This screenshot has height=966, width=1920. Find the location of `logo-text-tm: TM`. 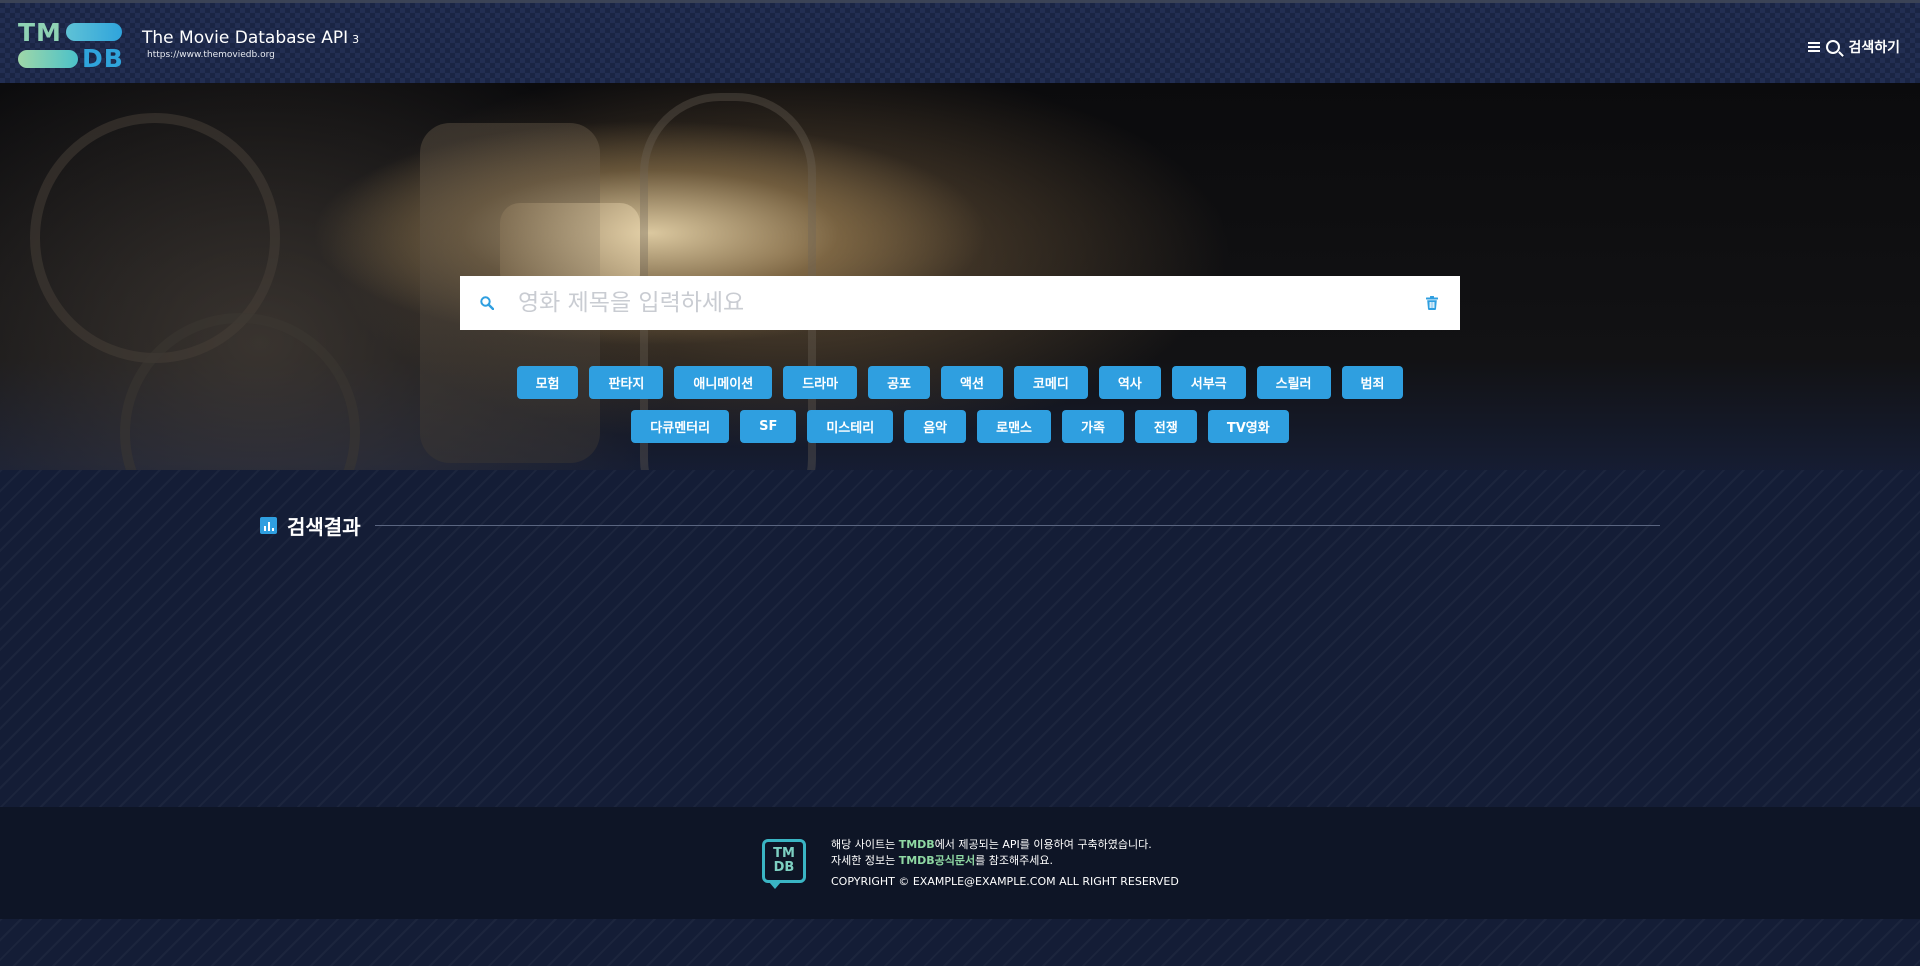

logo-text-tm: TM is located at coordinates (40, 32).